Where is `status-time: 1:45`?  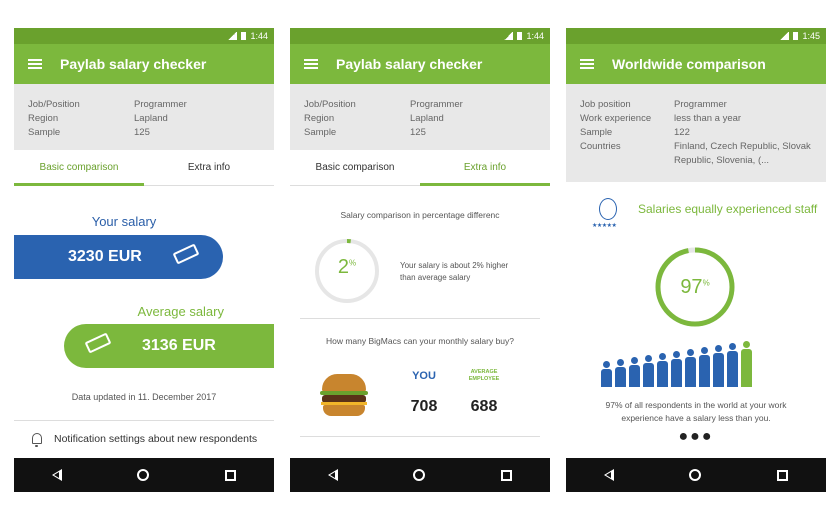
status-time: 1:45 is located at coordinates (811, 36).